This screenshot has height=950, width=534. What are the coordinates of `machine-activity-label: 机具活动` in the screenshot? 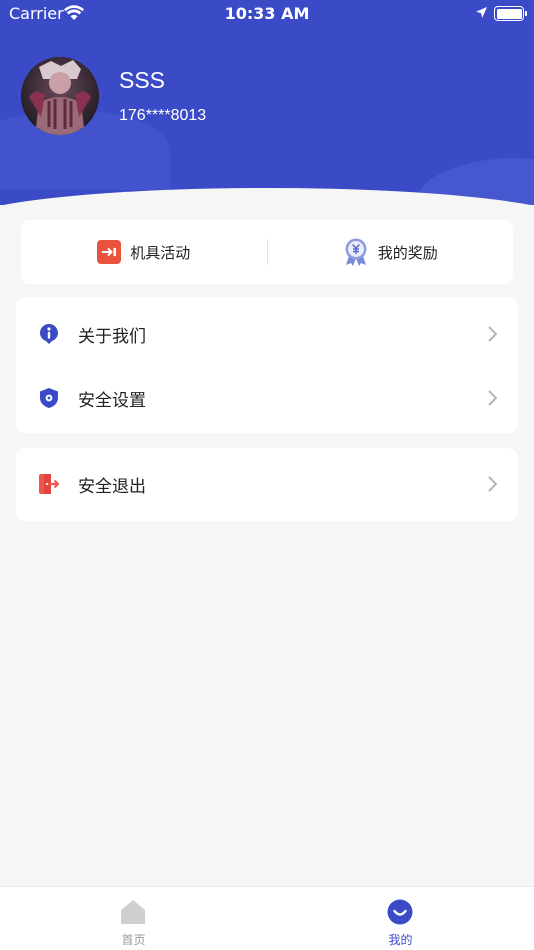 It's located at (160, 252).